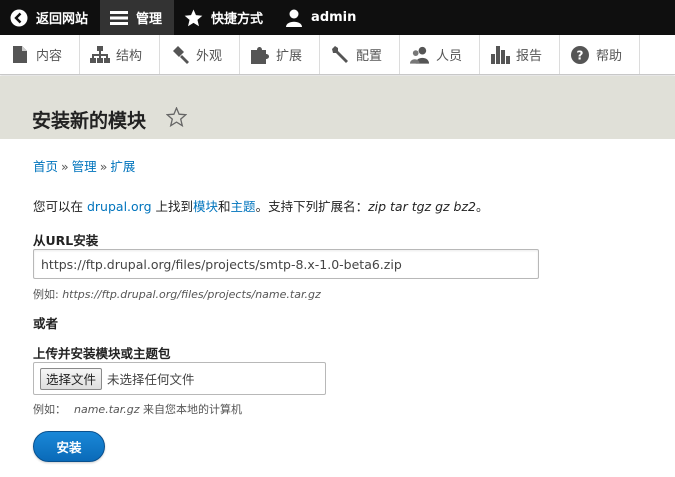  Describe the element at coordinates (69, 446) in the screenshot. I see `install-button: 安装` at that location.